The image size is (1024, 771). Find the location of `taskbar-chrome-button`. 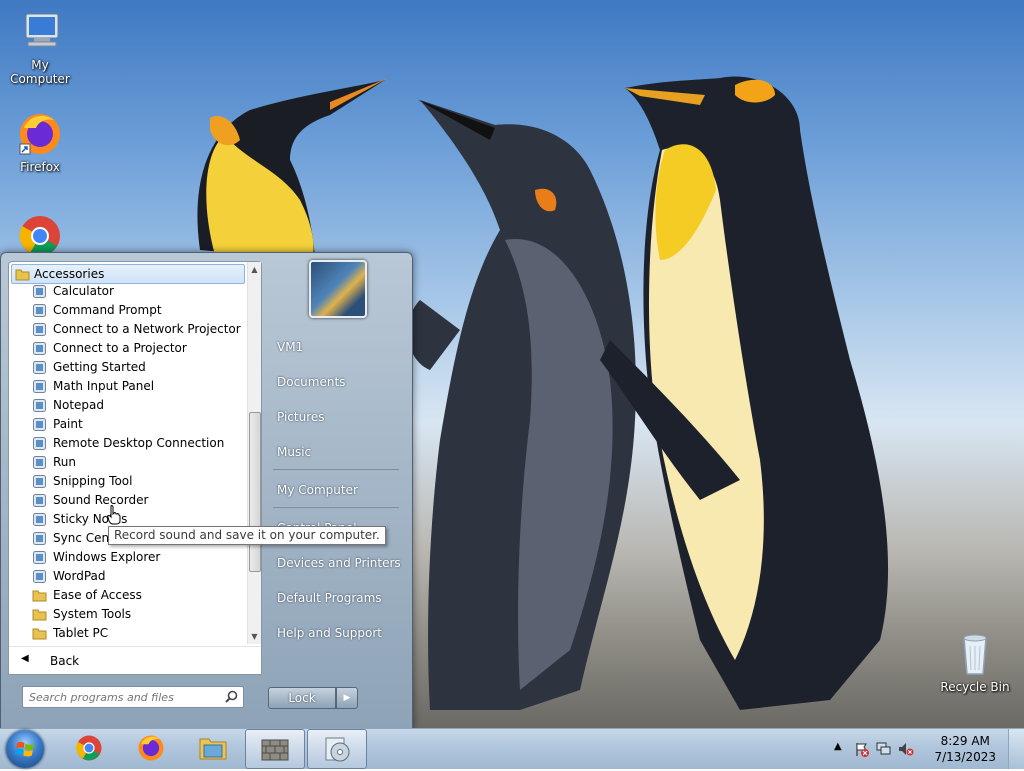

taskbar-chrome-button is located at coordinates (89, 748).